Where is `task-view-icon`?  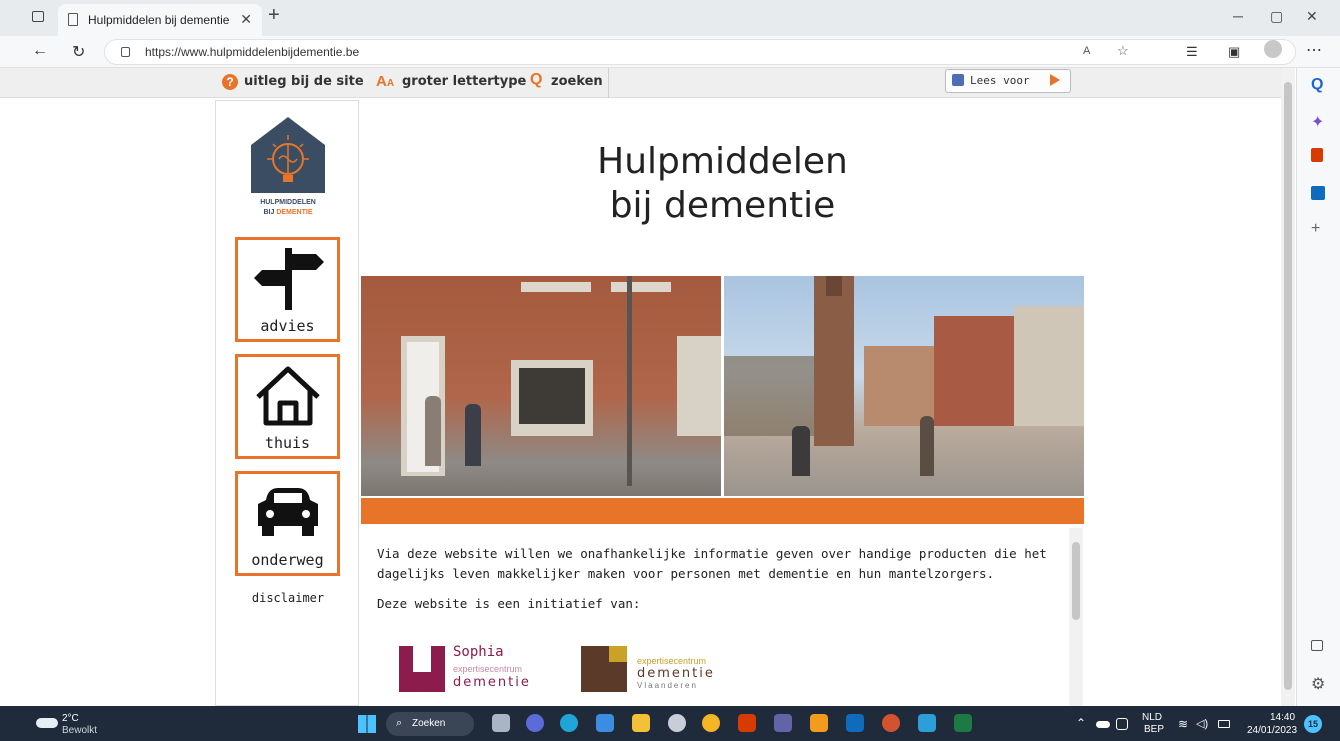 task-view-icon is located at coordinates (501, 723).